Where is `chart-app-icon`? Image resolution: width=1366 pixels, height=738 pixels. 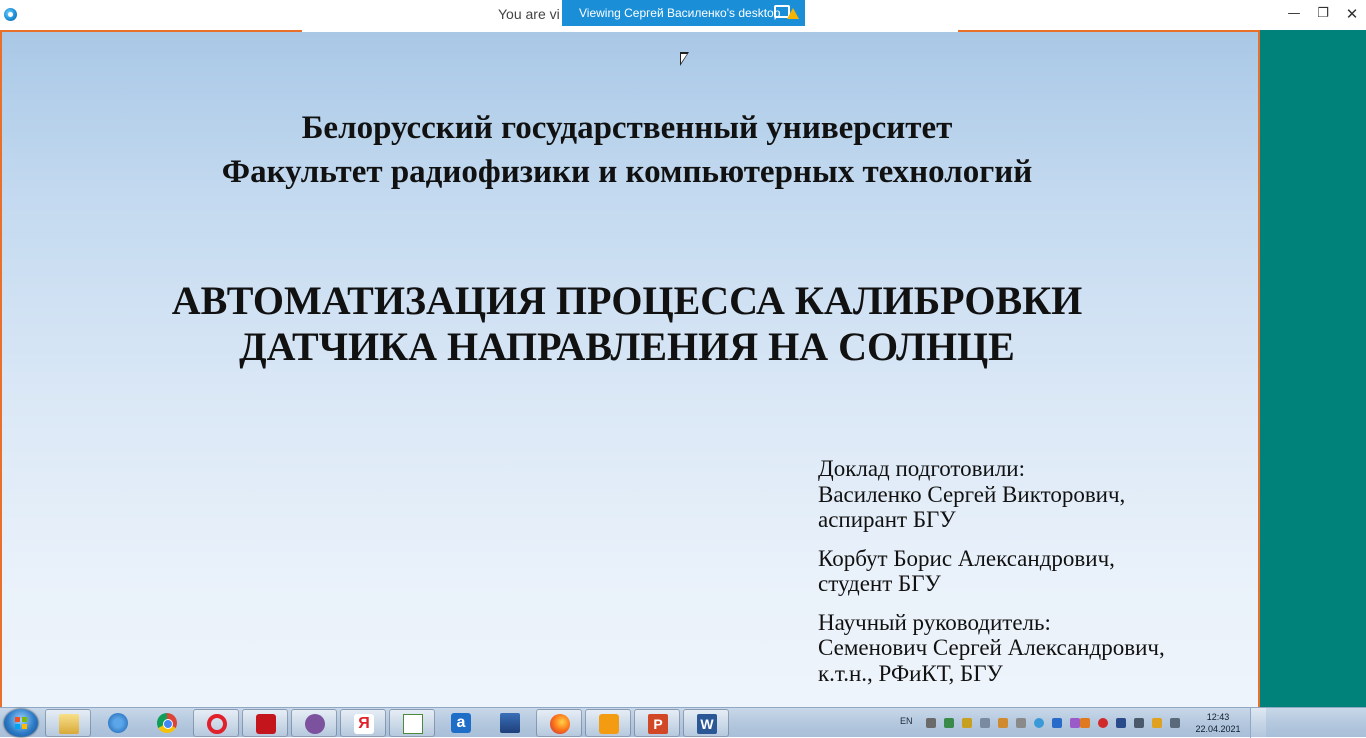
chart-app-icon is located at coordinates (413, 724).